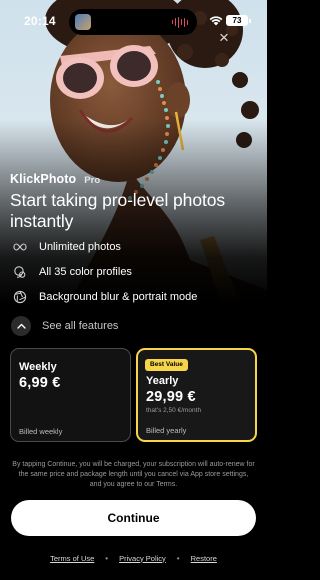 The width and height of the screenshot is (320, 580). What do you see at coordinates (180, 22) in the screenshot?
I see `audio-waveform-icon` at bounding box center [180, 22].